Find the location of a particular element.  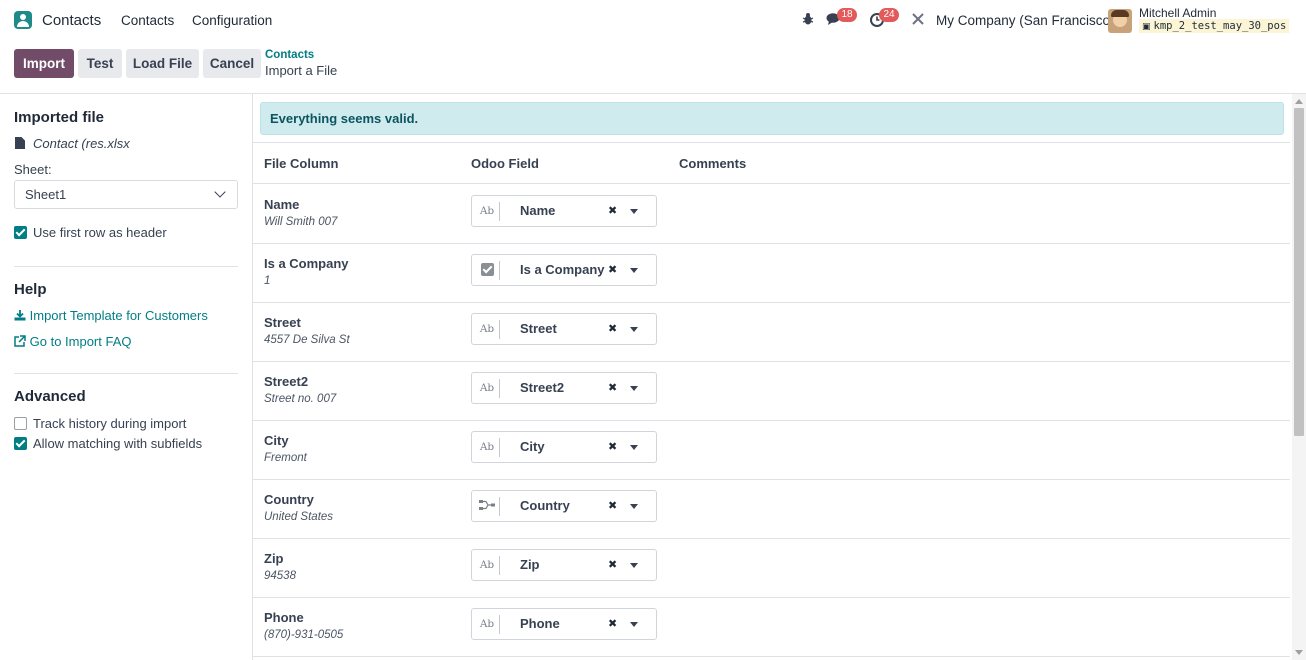

first-row-header-checkbox is located at coordinates (20, 232).